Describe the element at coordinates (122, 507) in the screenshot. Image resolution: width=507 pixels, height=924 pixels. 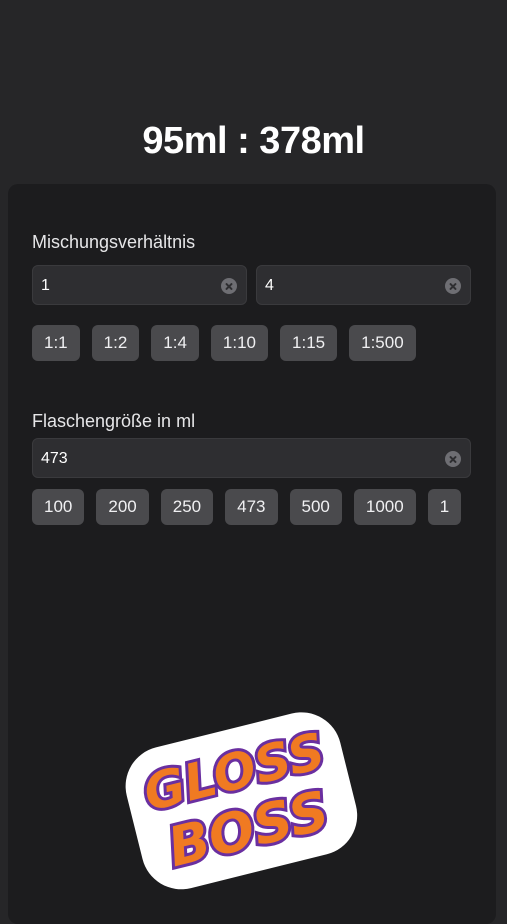
I see `bottle-preset-button: 200` at that location.